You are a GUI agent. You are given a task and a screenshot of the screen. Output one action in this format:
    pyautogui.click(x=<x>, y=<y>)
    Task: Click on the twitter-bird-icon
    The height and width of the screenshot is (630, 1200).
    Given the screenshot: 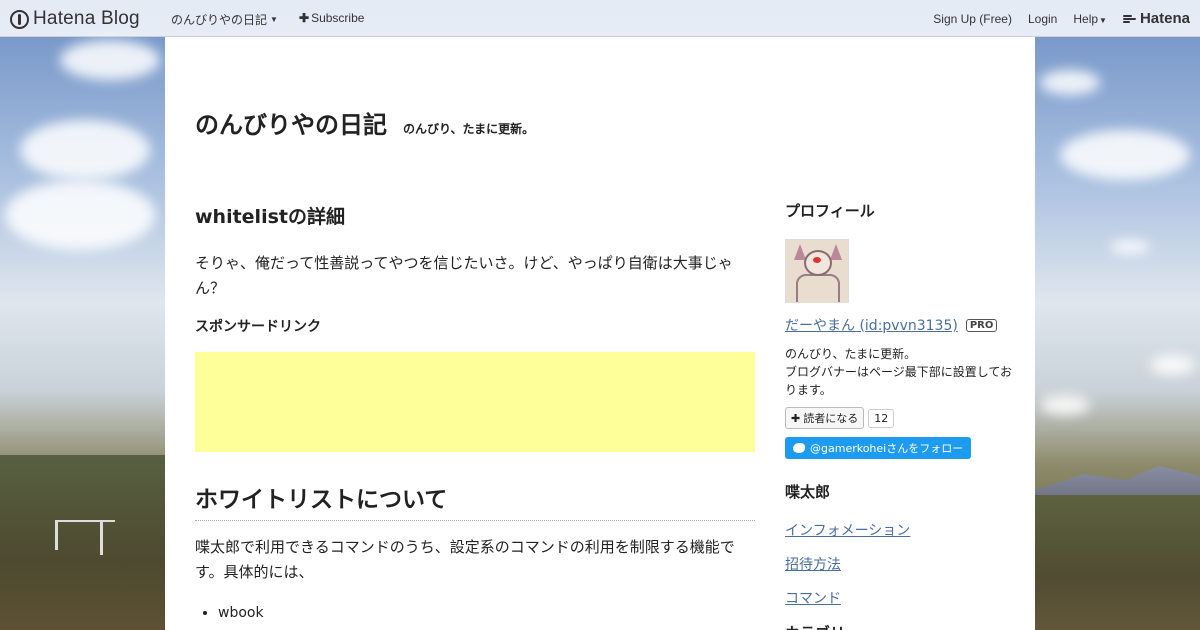 What is the action you would take?
    pyautogui.click(x=799, y=448)
    